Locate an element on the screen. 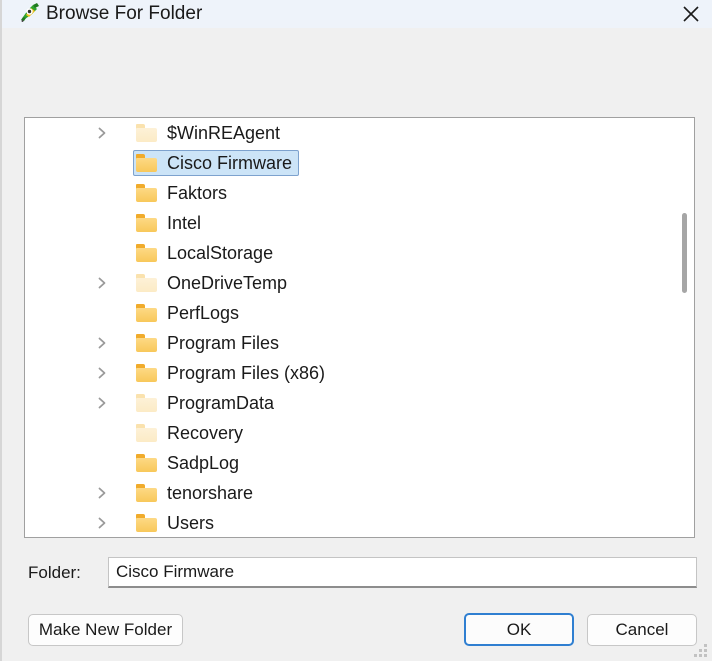 The image size is (712, 661). tree-item-label: Faktors is located at coordinates (197, 193).